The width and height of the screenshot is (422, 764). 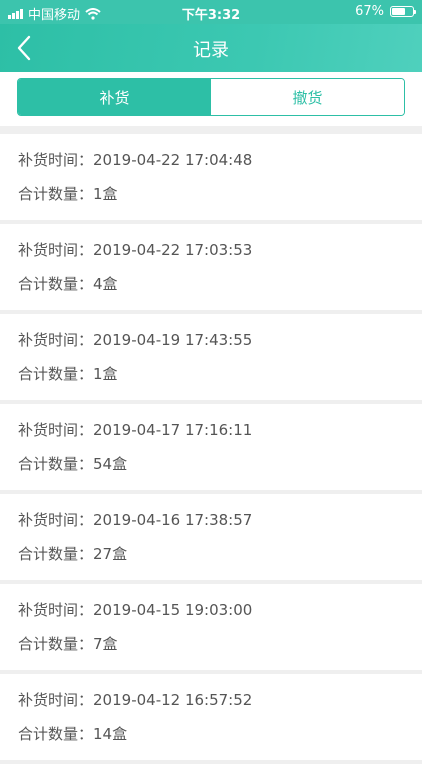 I want to click on record-qty-row: 合计数量：14盒, so click(x=220, y=727).